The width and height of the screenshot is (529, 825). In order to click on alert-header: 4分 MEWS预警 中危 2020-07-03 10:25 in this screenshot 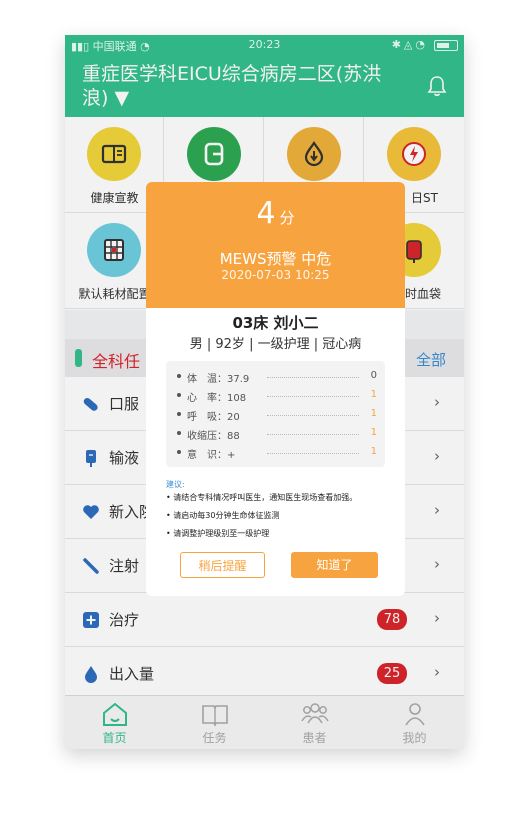, I will do `click(275, 245)`.